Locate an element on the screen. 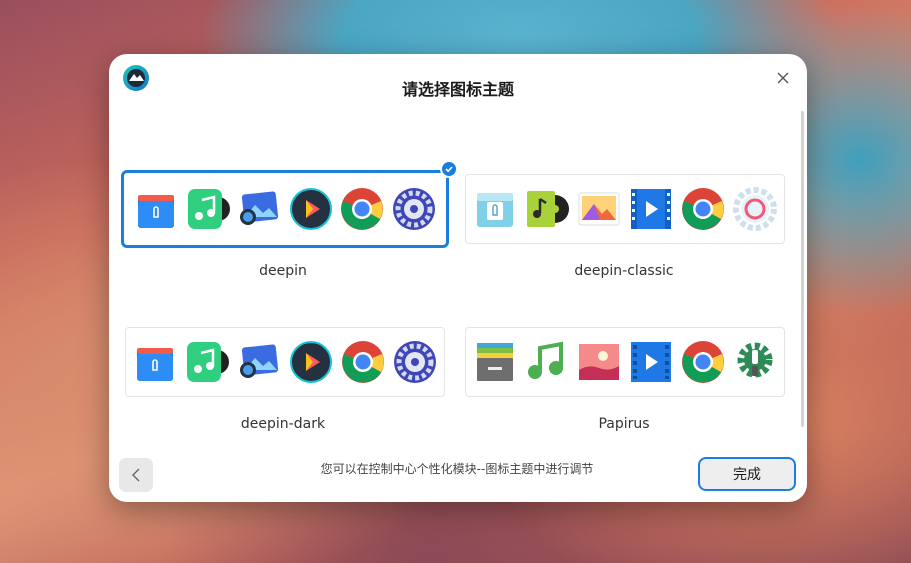  chevron-left-icon is located at coordinates (136, 475).